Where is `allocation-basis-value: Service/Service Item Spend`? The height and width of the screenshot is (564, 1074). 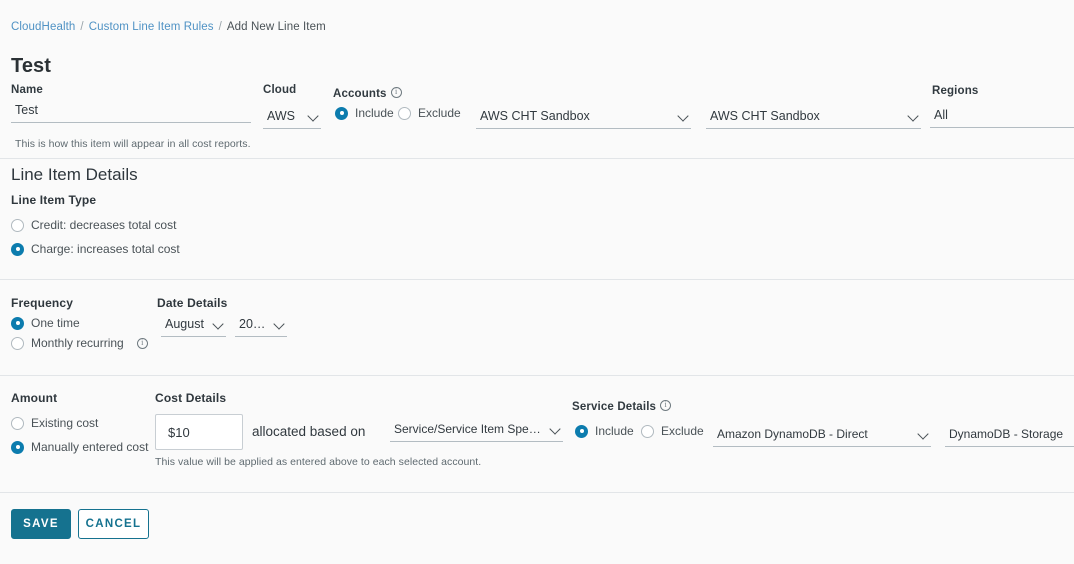 allocation-basis-value: Service/Service Item Spend is located at coordinates (468, 429).